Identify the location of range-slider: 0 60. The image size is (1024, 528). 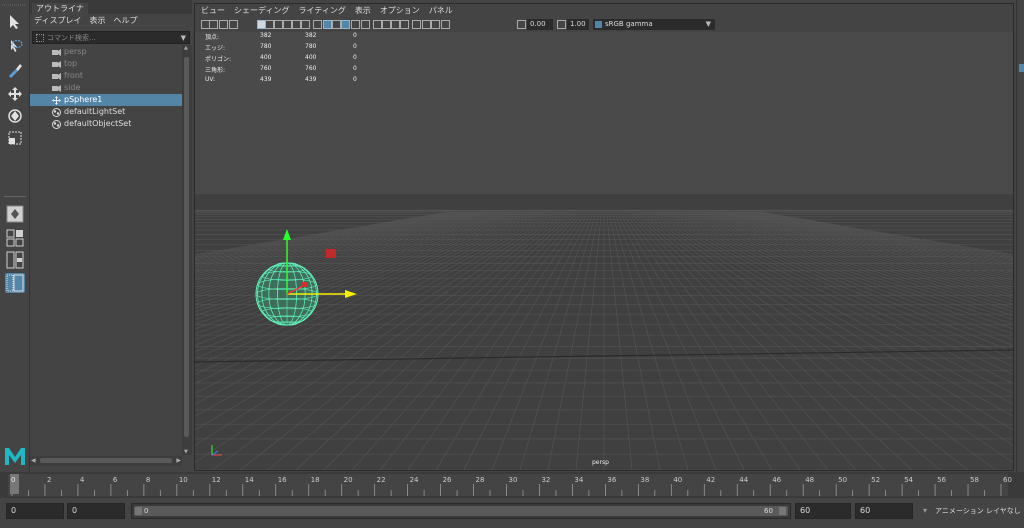
(461, 511).